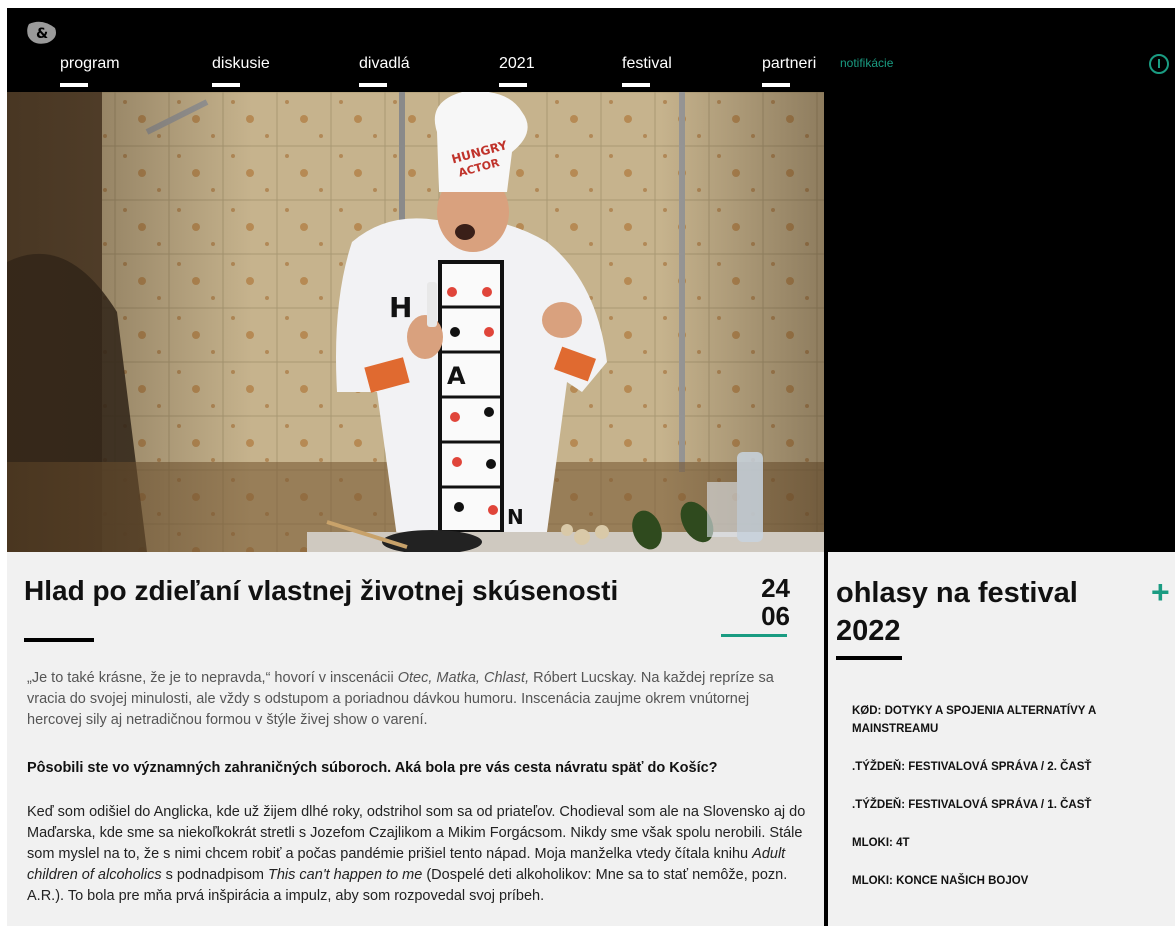 The height and width of the screenshot is (926, 1175). Describe the element at coordinates (241, 71) in the screenshot. I see `nav-item-diskusie: diskusie` at that location.